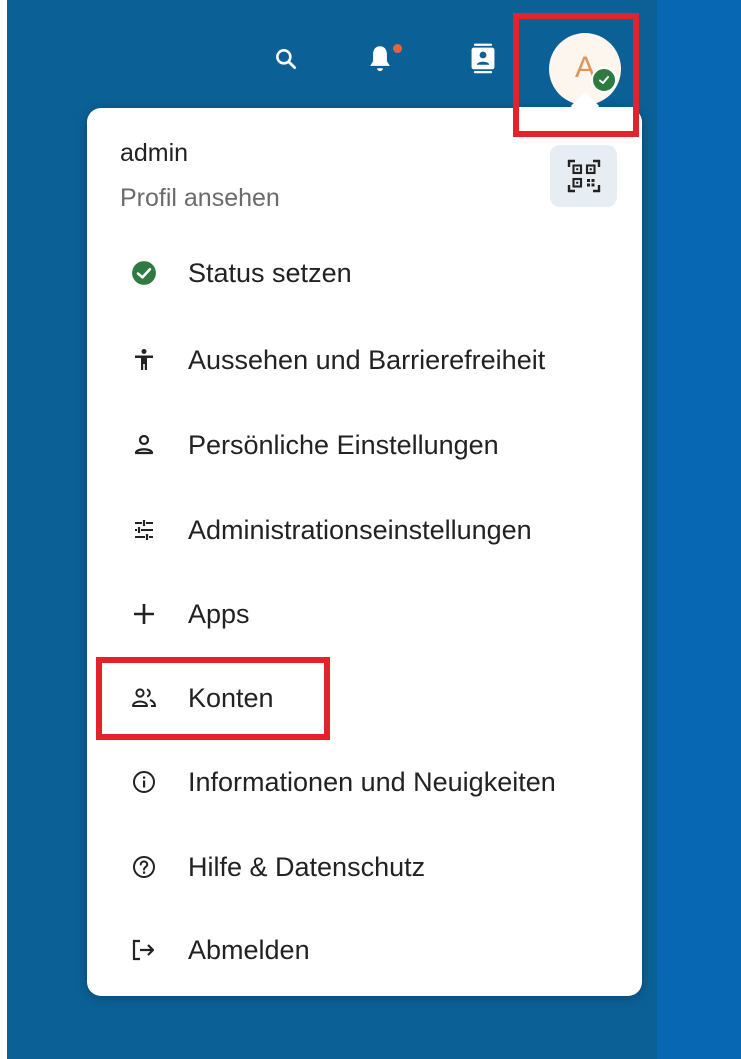  What do you see at coordinates (270, 272) in the screenshot?
I see `menu-item-label: Status setzen` at bounding box center [270, 272].